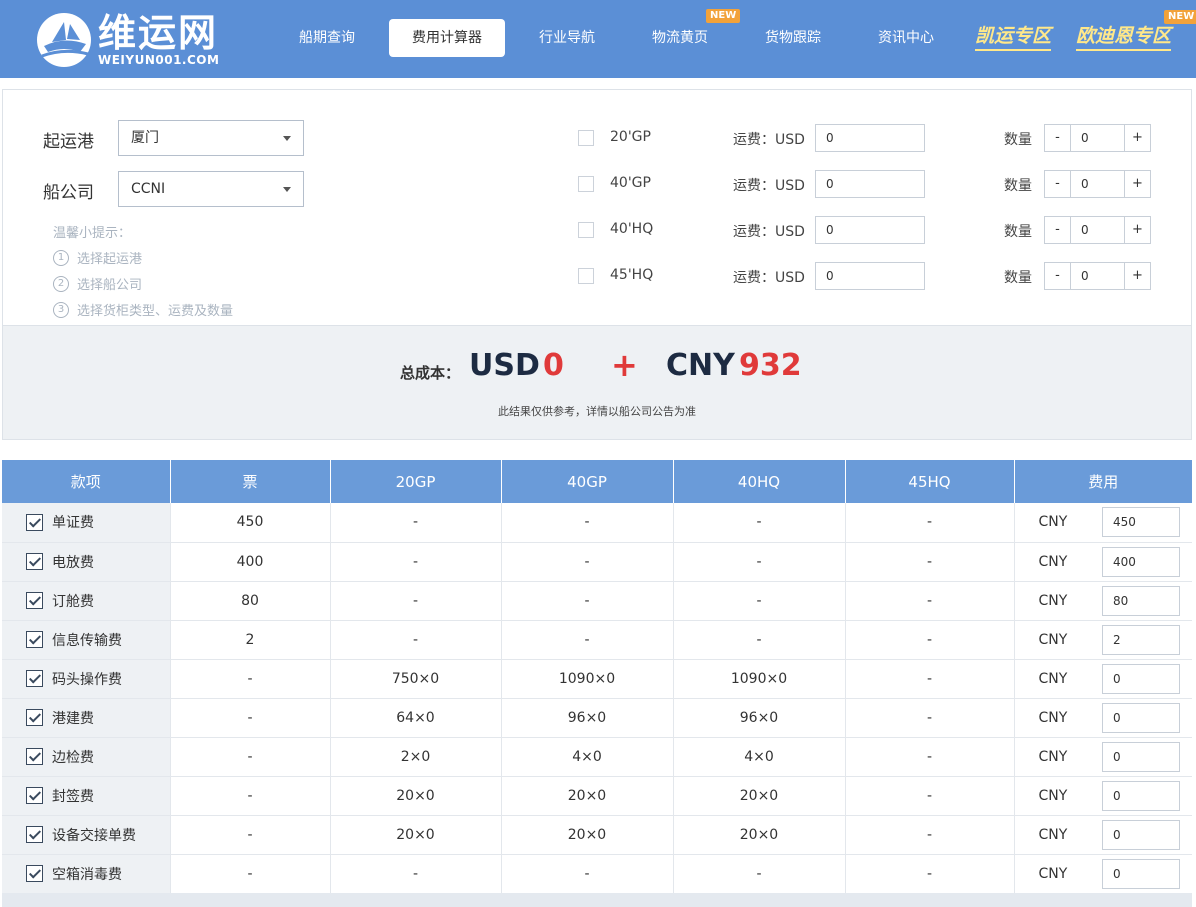  I want to click on hq45-cell: -, so click(930, 835).